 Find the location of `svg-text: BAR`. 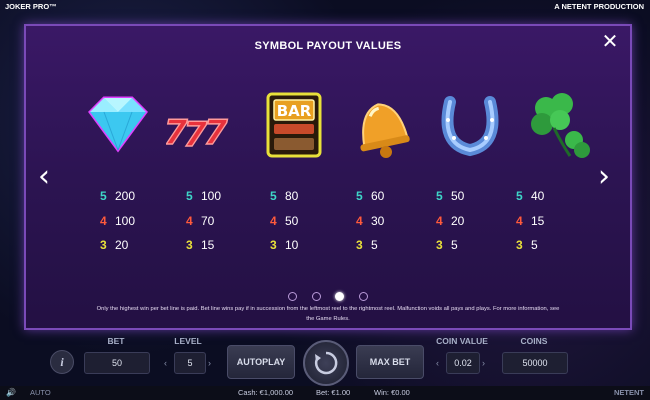

svg-text: BAR is located at coordinates (294, 111).